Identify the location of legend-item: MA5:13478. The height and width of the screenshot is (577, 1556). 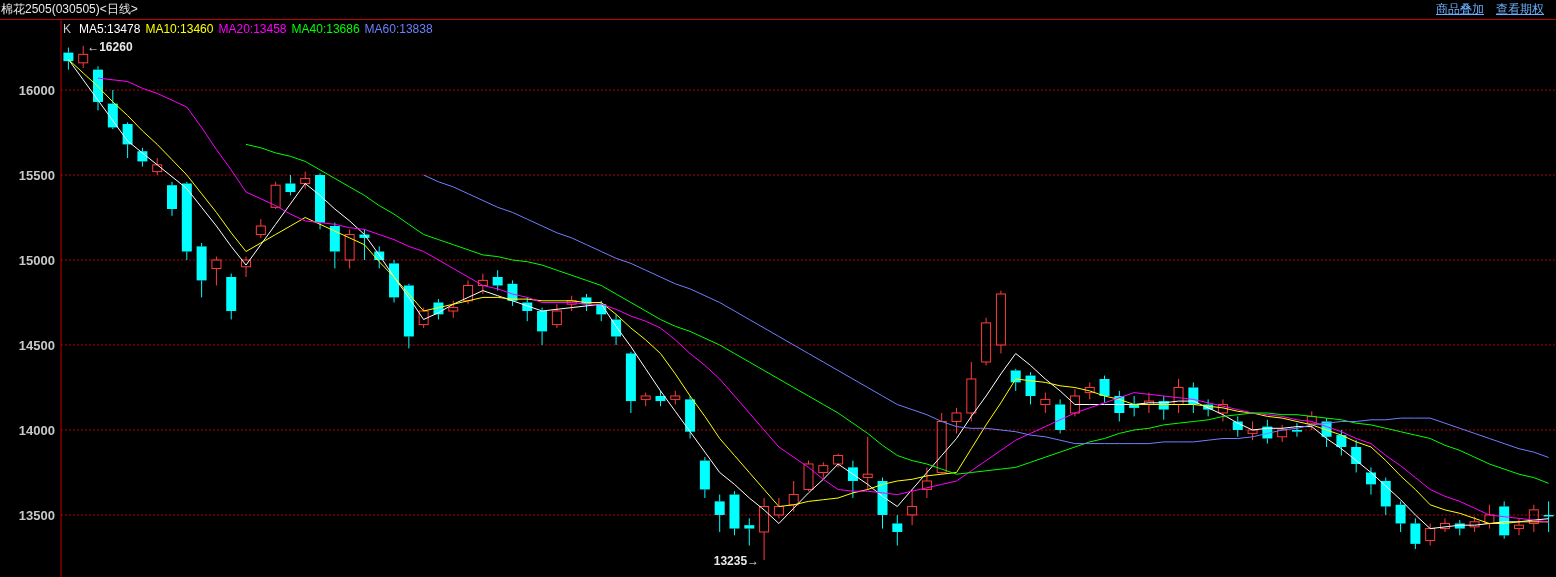
(110, 29).